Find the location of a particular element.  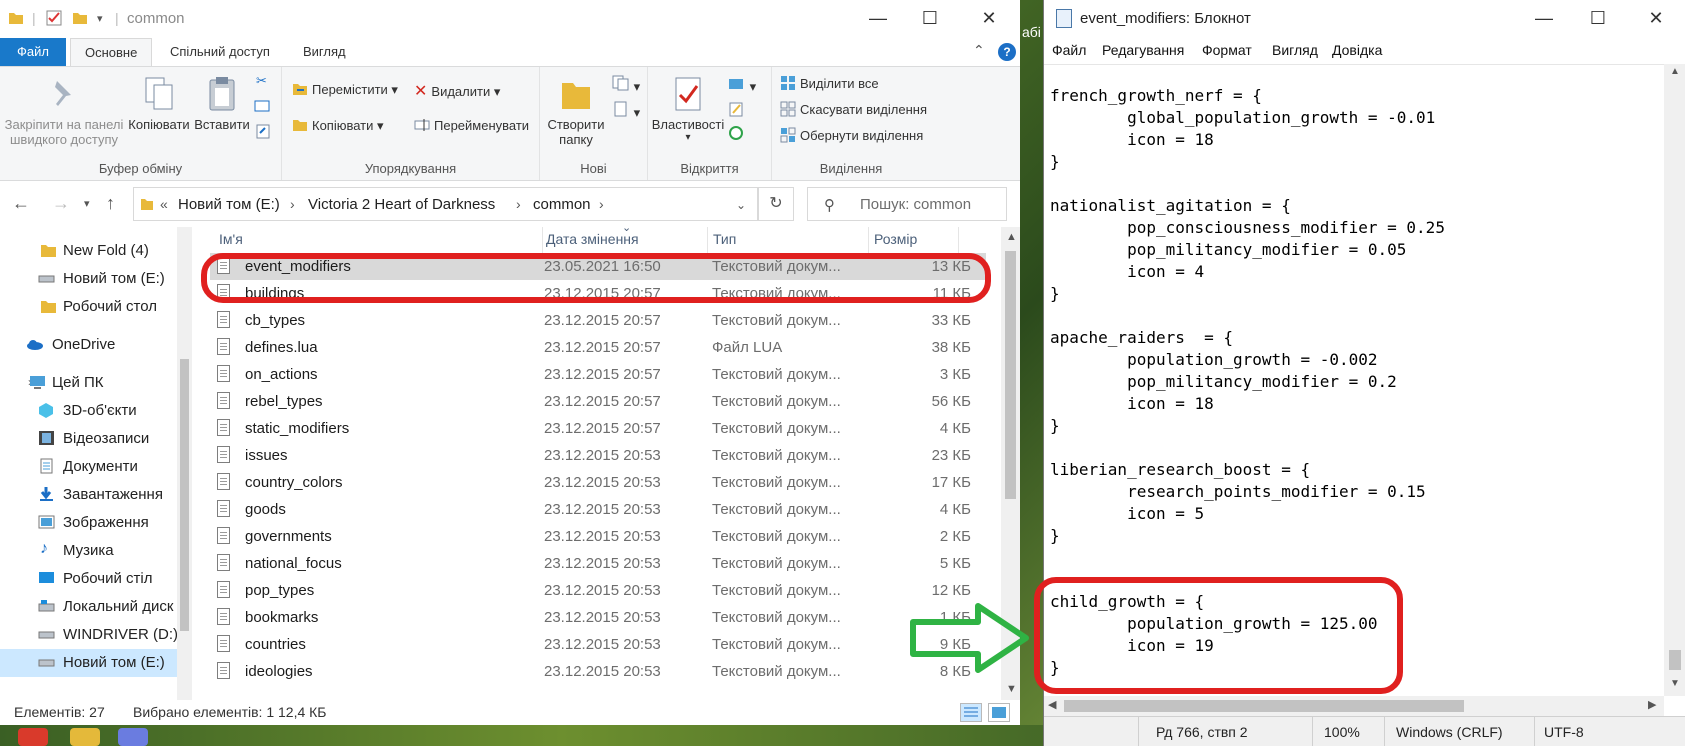

tab-home: Основне is located at coordinates (111, 52).